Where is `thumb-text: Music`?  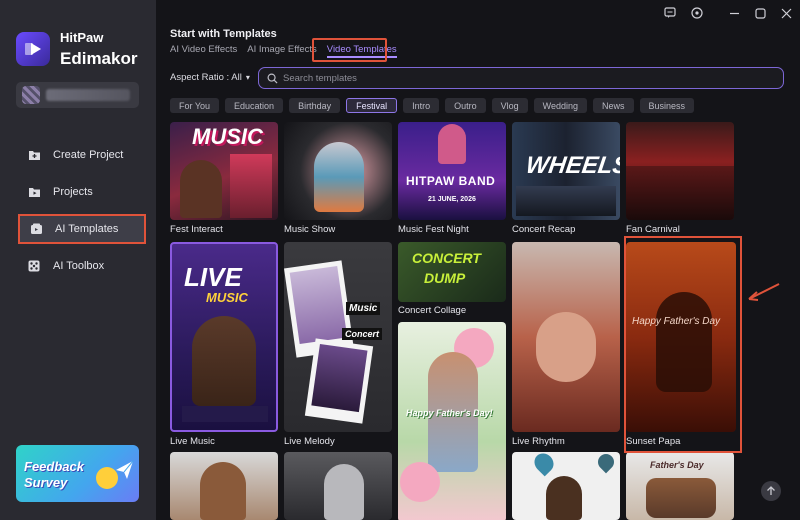 thumb-text: Music is located at coordinates (363, 308).